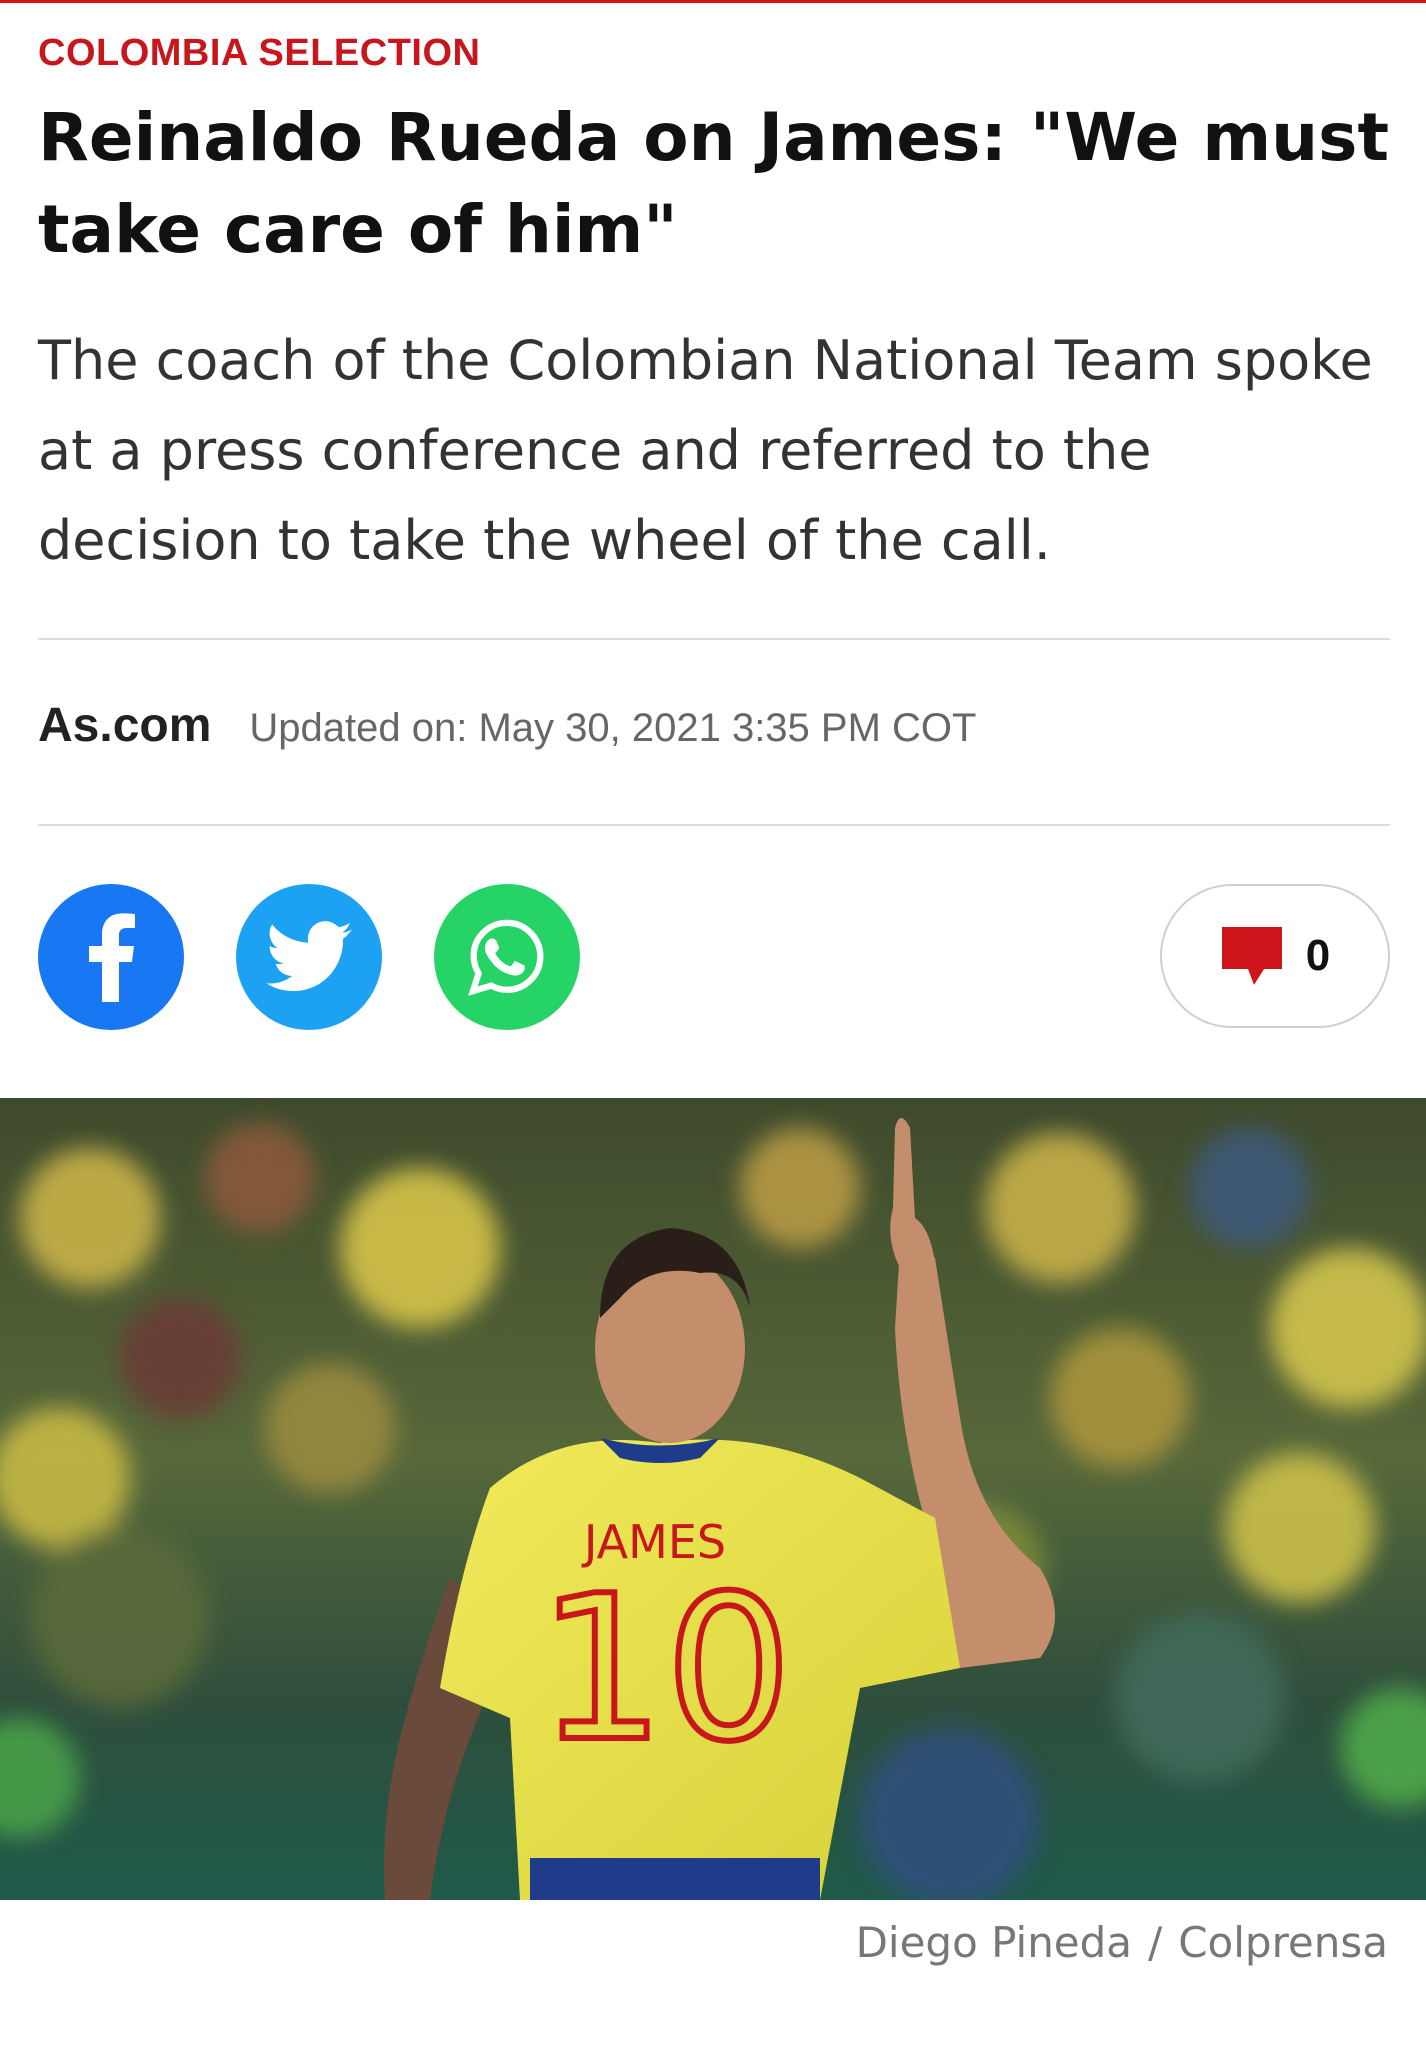  What do you see at coordinates (1283, 1942) in the screenshot?
I see `credit-agency: Colprensa` at bounding box center [1283, 1942].